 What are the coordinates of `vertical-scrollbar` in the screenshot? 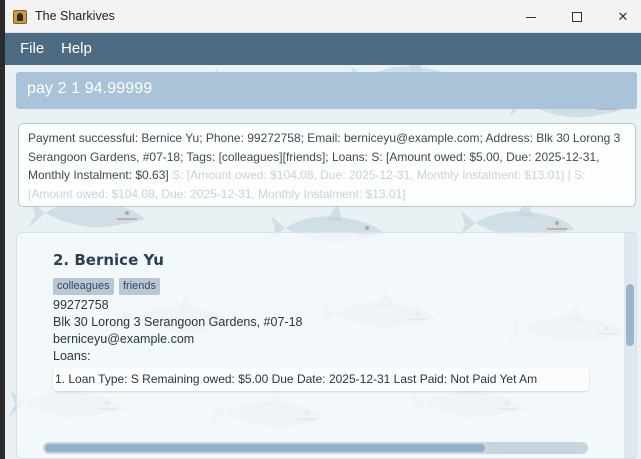 It's located at (630, 345).